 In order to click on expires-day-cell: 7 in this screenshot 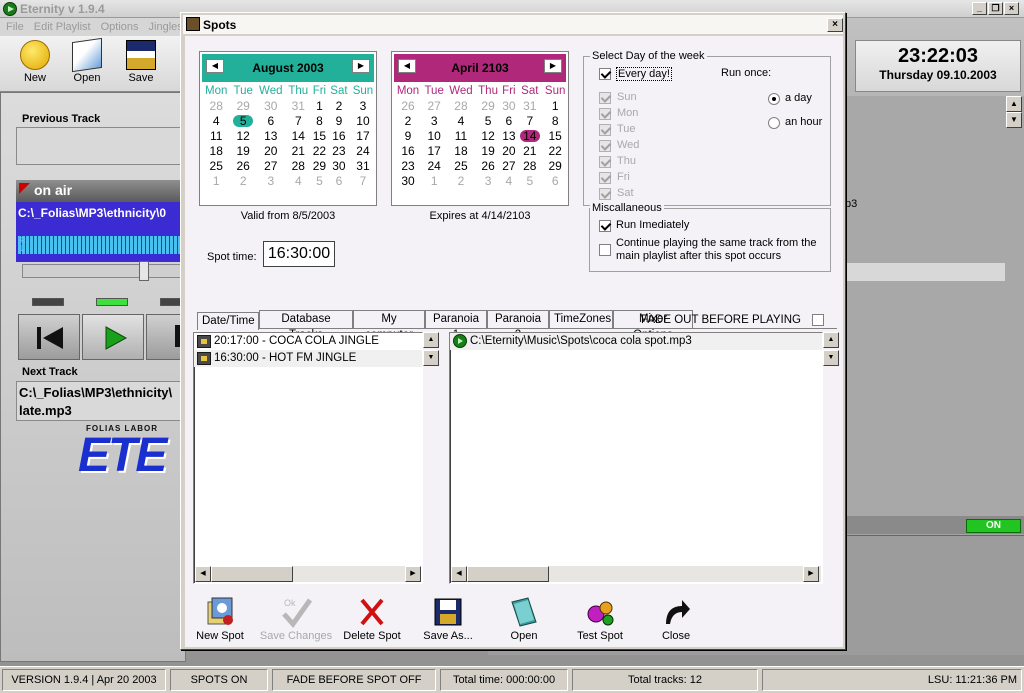, I will do `click(529, 120)`.